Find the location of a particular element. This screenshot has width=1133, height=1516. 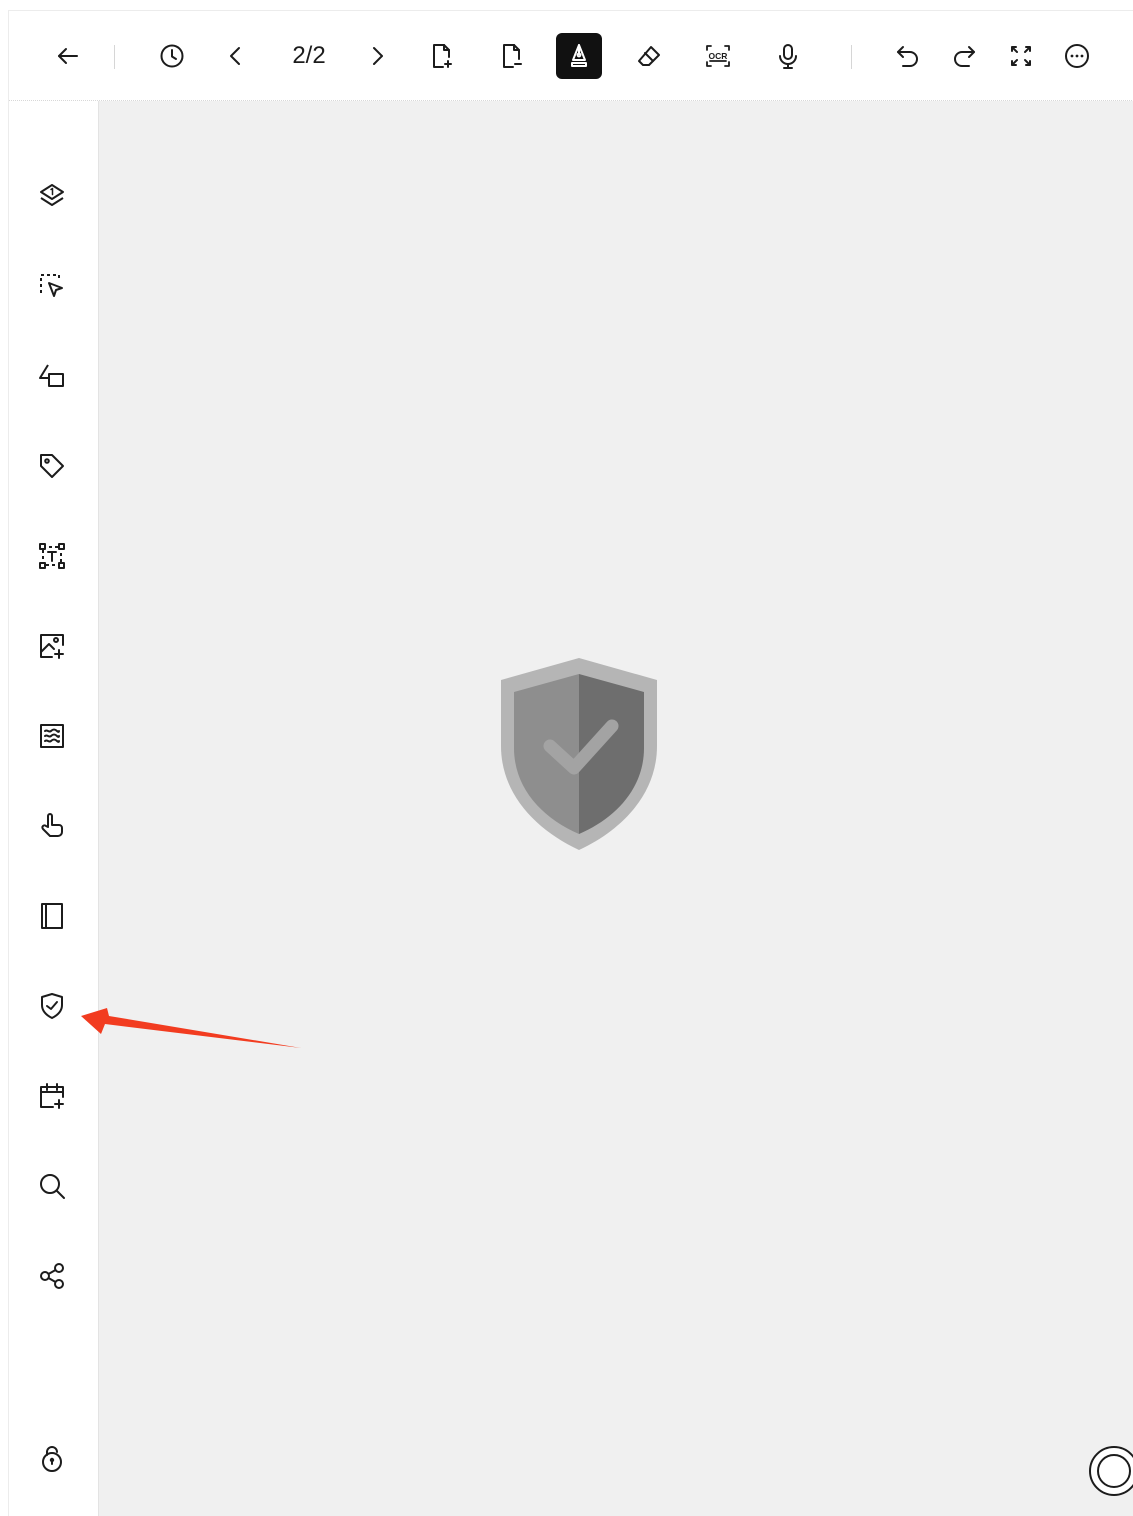

ocr-icon: OCR is located at coordinates (718, 56).